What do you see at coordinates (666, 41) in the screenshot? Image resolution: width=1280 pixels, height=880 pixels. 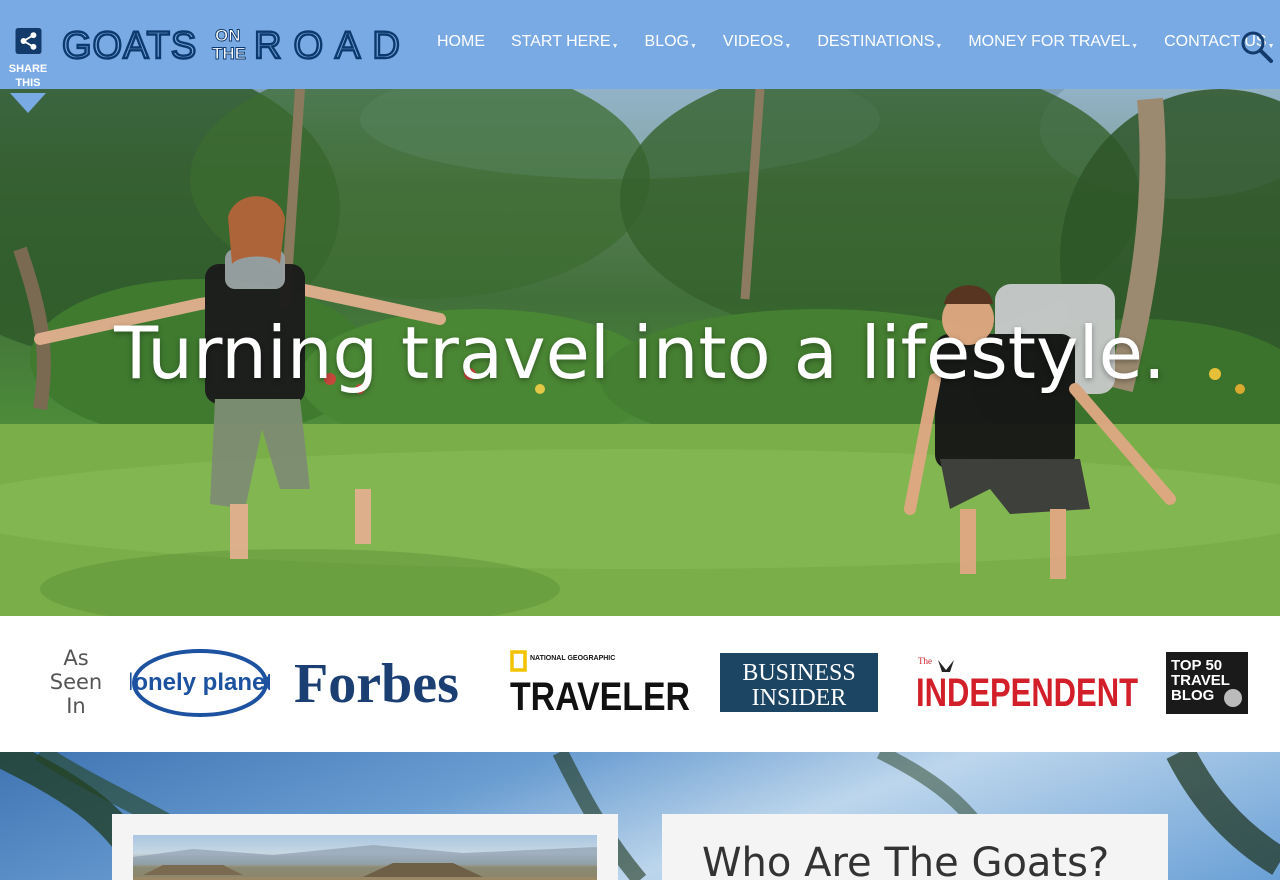 I see `nav-label: BLOG` at bounding box center [666, 41].